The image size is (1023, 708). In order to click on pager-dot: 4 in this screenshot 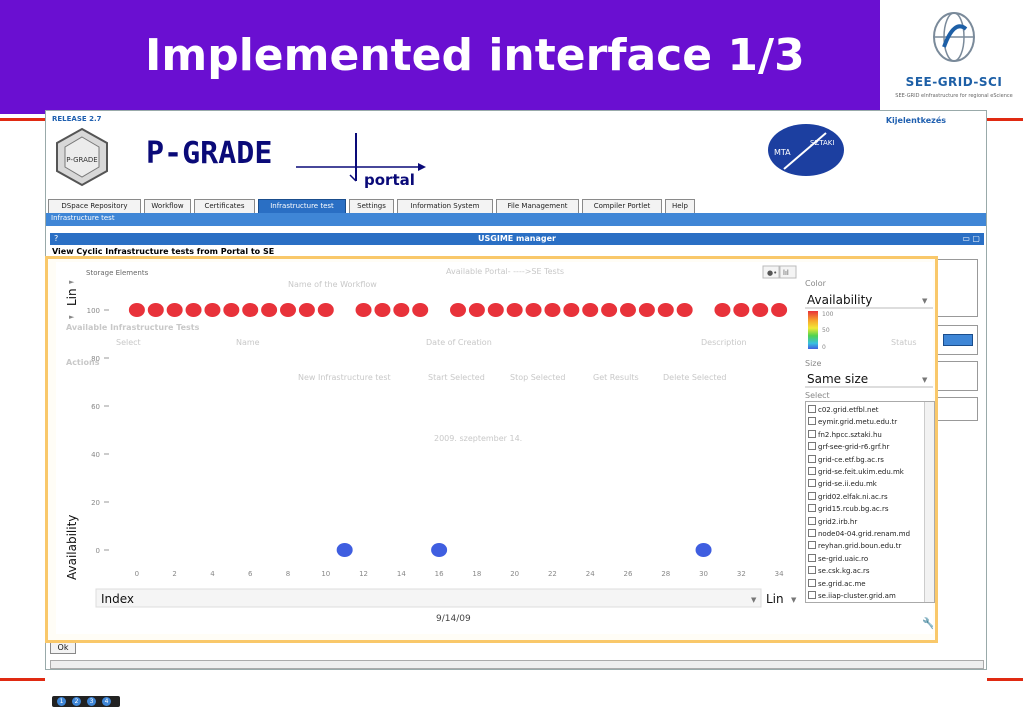, I will do `click(106, 701)`.